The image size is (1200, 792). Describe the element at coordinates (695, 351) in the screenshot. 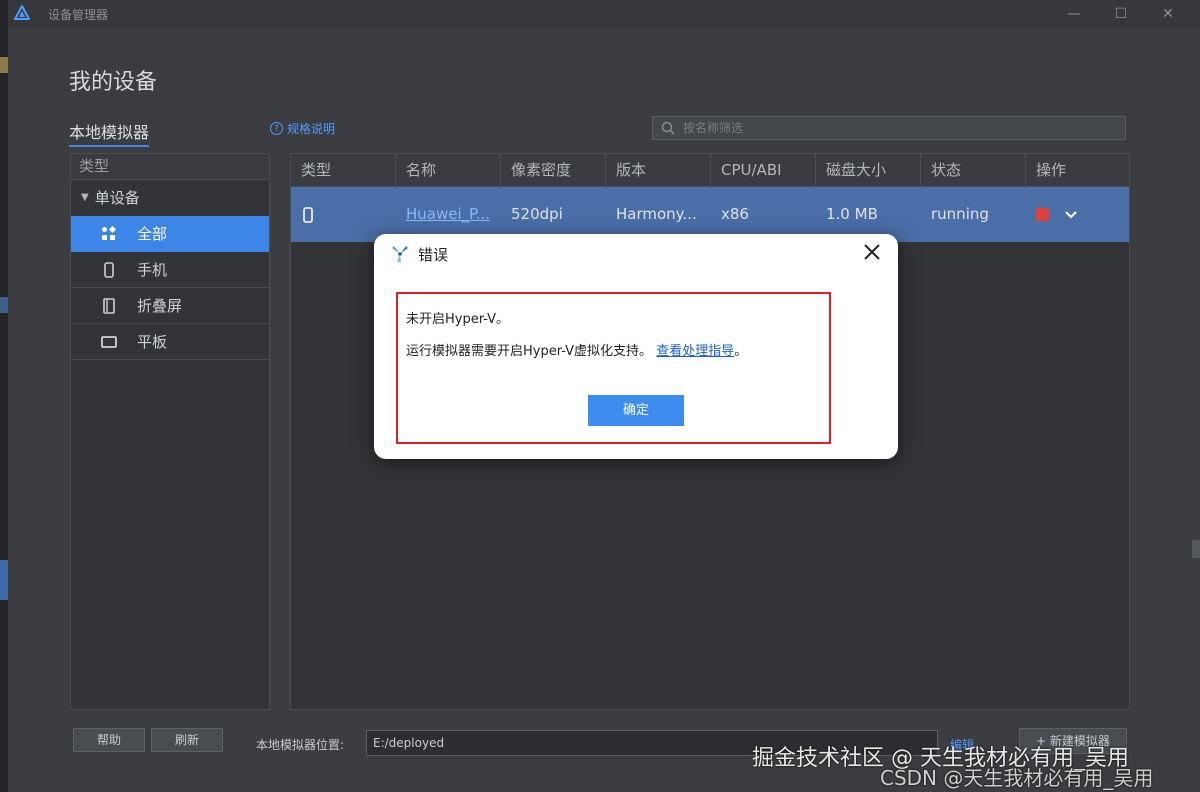

I see `guide-link: 查看处理指导` at that location.